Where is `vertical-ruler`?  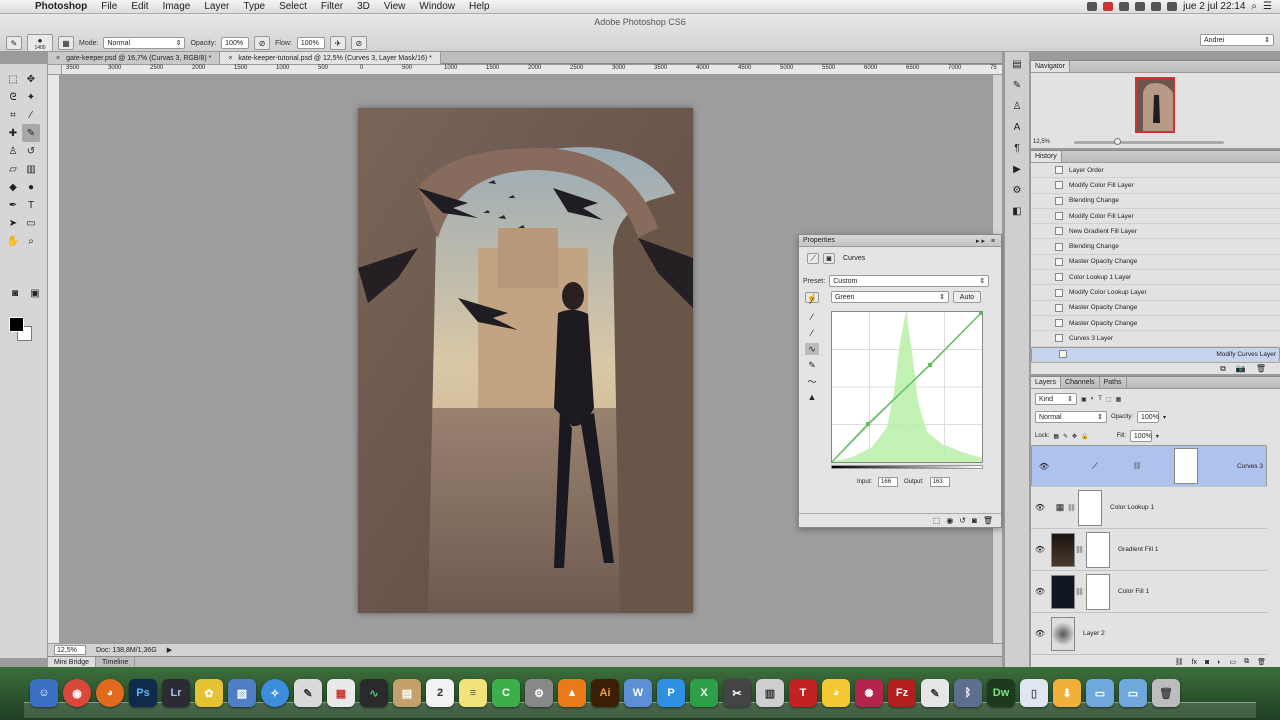 vertical-ruler is located at coordinates (54, 359).